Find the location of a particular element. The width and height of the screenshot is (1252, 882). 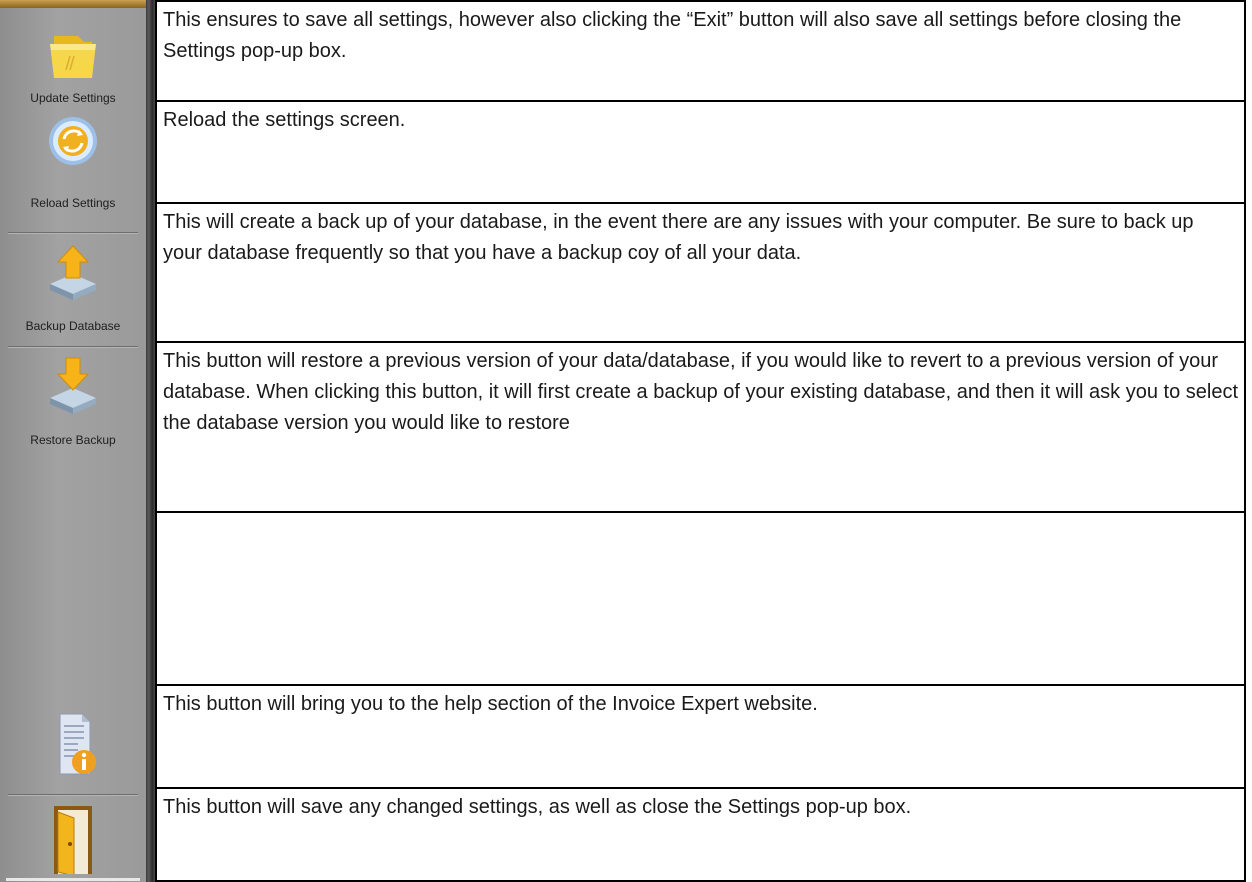

table-row: Reload the settings screen. is located at coordinates (700, 152).